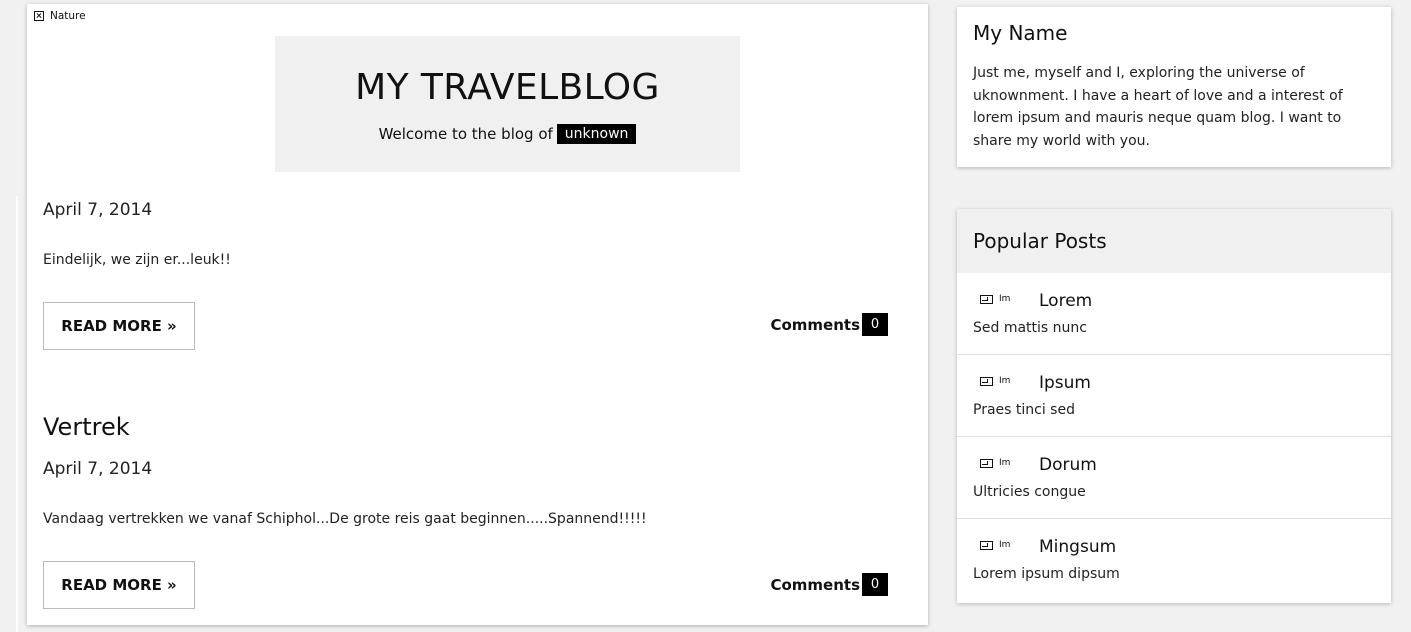  What do you see at coordinates (1174, 314) in the screenshot?
I see `popular-post-item: Im Lorem Sed mattis nunc` at bounding box center [1174, 314].